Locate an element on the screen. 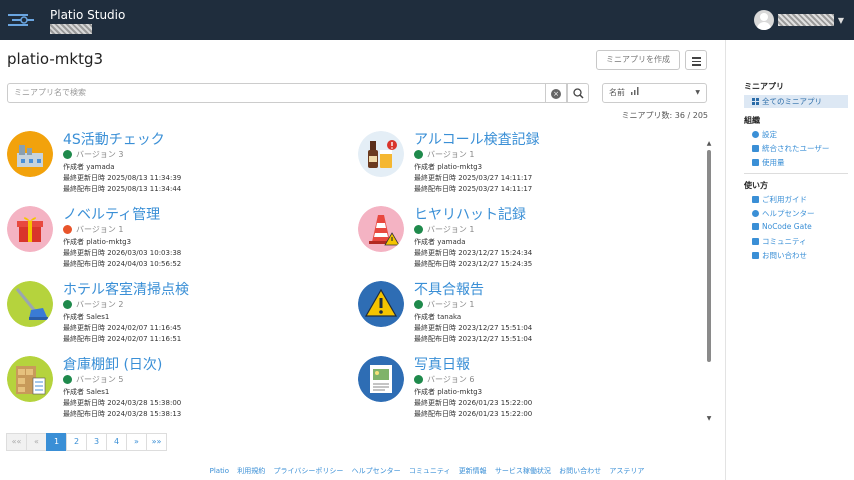 This screenshot has height=480, width=854. first-page-button: «« is located at coordinates (16, 442).